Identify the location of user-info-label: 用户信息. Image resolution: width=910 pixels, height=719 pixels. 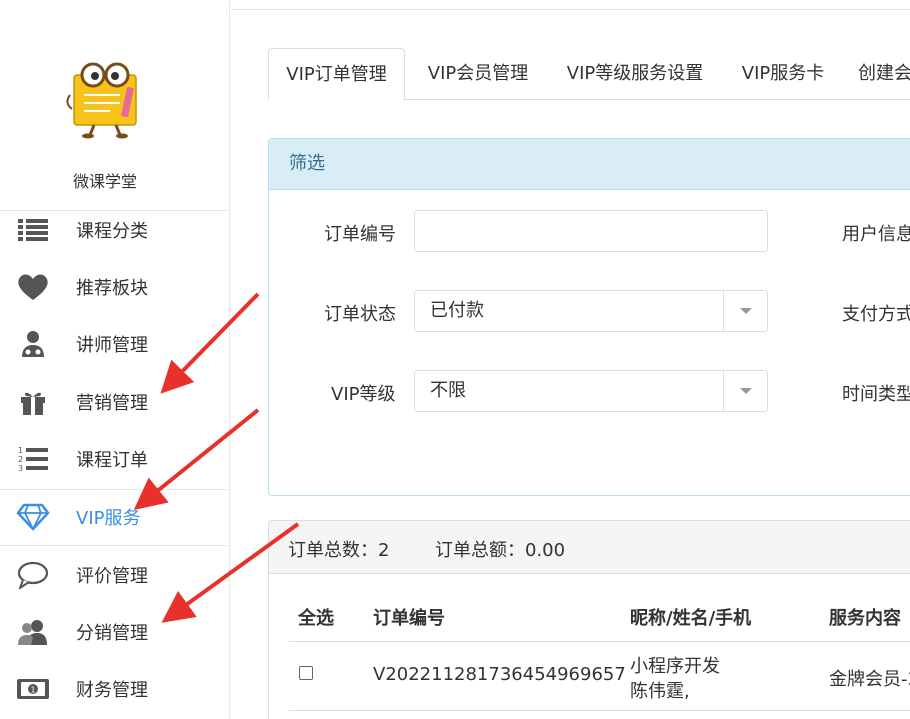
(876, 234).